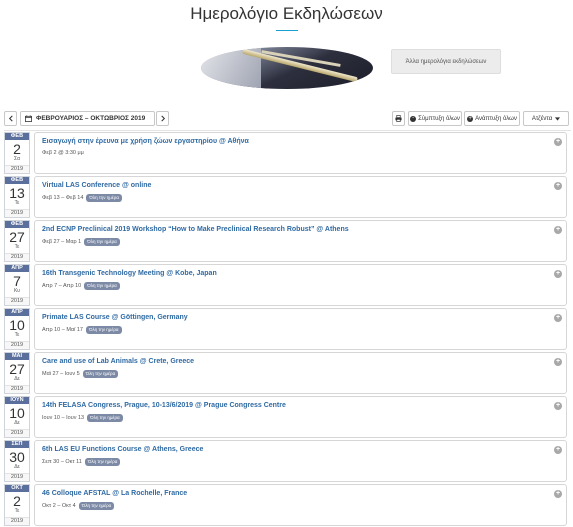 The image size is (573, 527). Describe the element at coordinates (446, 61) in the screenshot. I see `other-calendars-button: Άλλα ημερολόγια εκδηλώσεων` at that location.